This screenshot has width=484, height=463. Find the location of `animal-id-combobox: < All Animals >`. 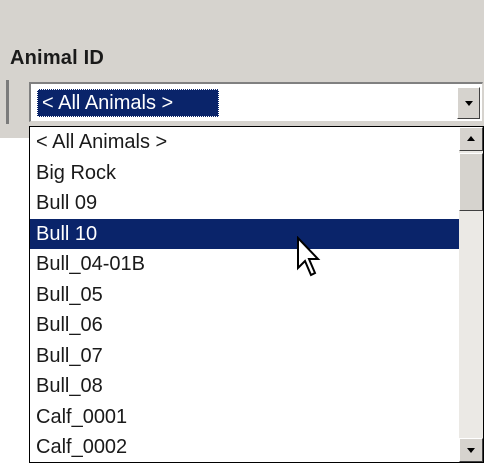

animal-id-combobox: < All Animals > is located at coordinates (256, 102).